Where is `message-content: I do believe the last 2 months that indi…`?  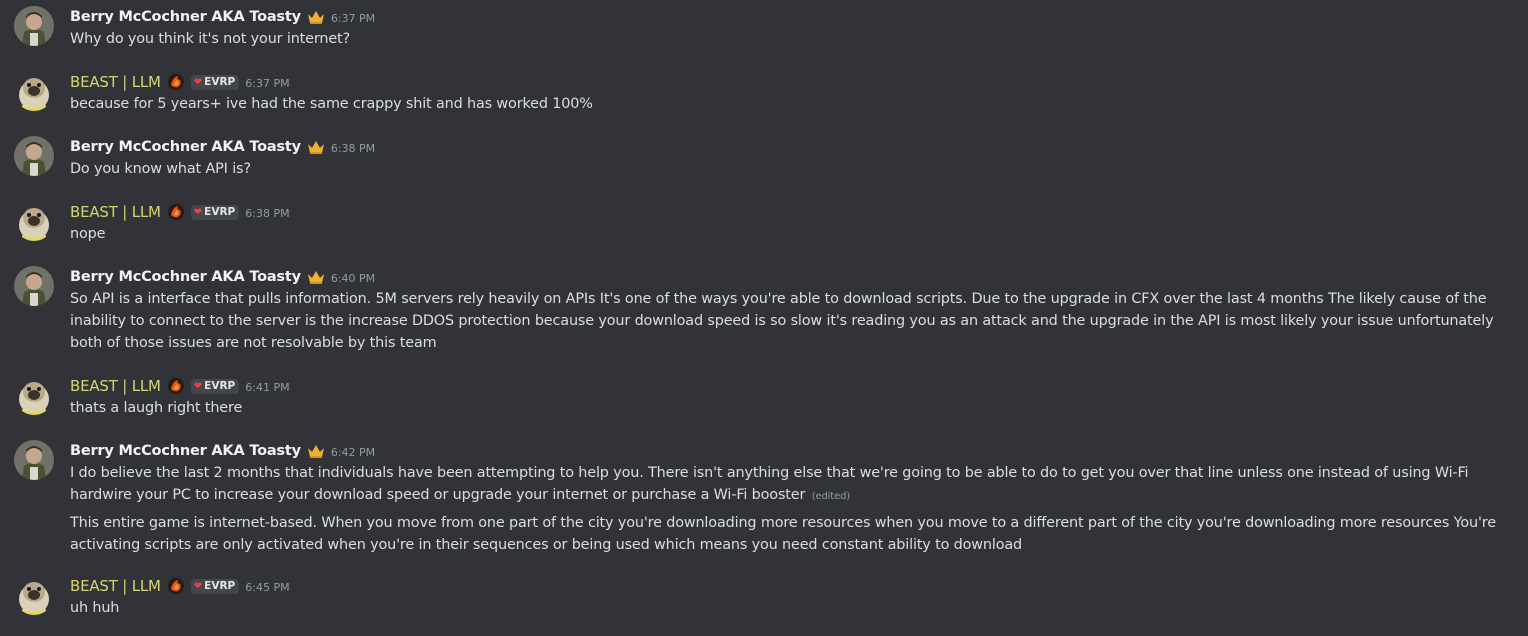 message-content: I do believe the last 2 months that indi… is located at coordinates (790, 509).